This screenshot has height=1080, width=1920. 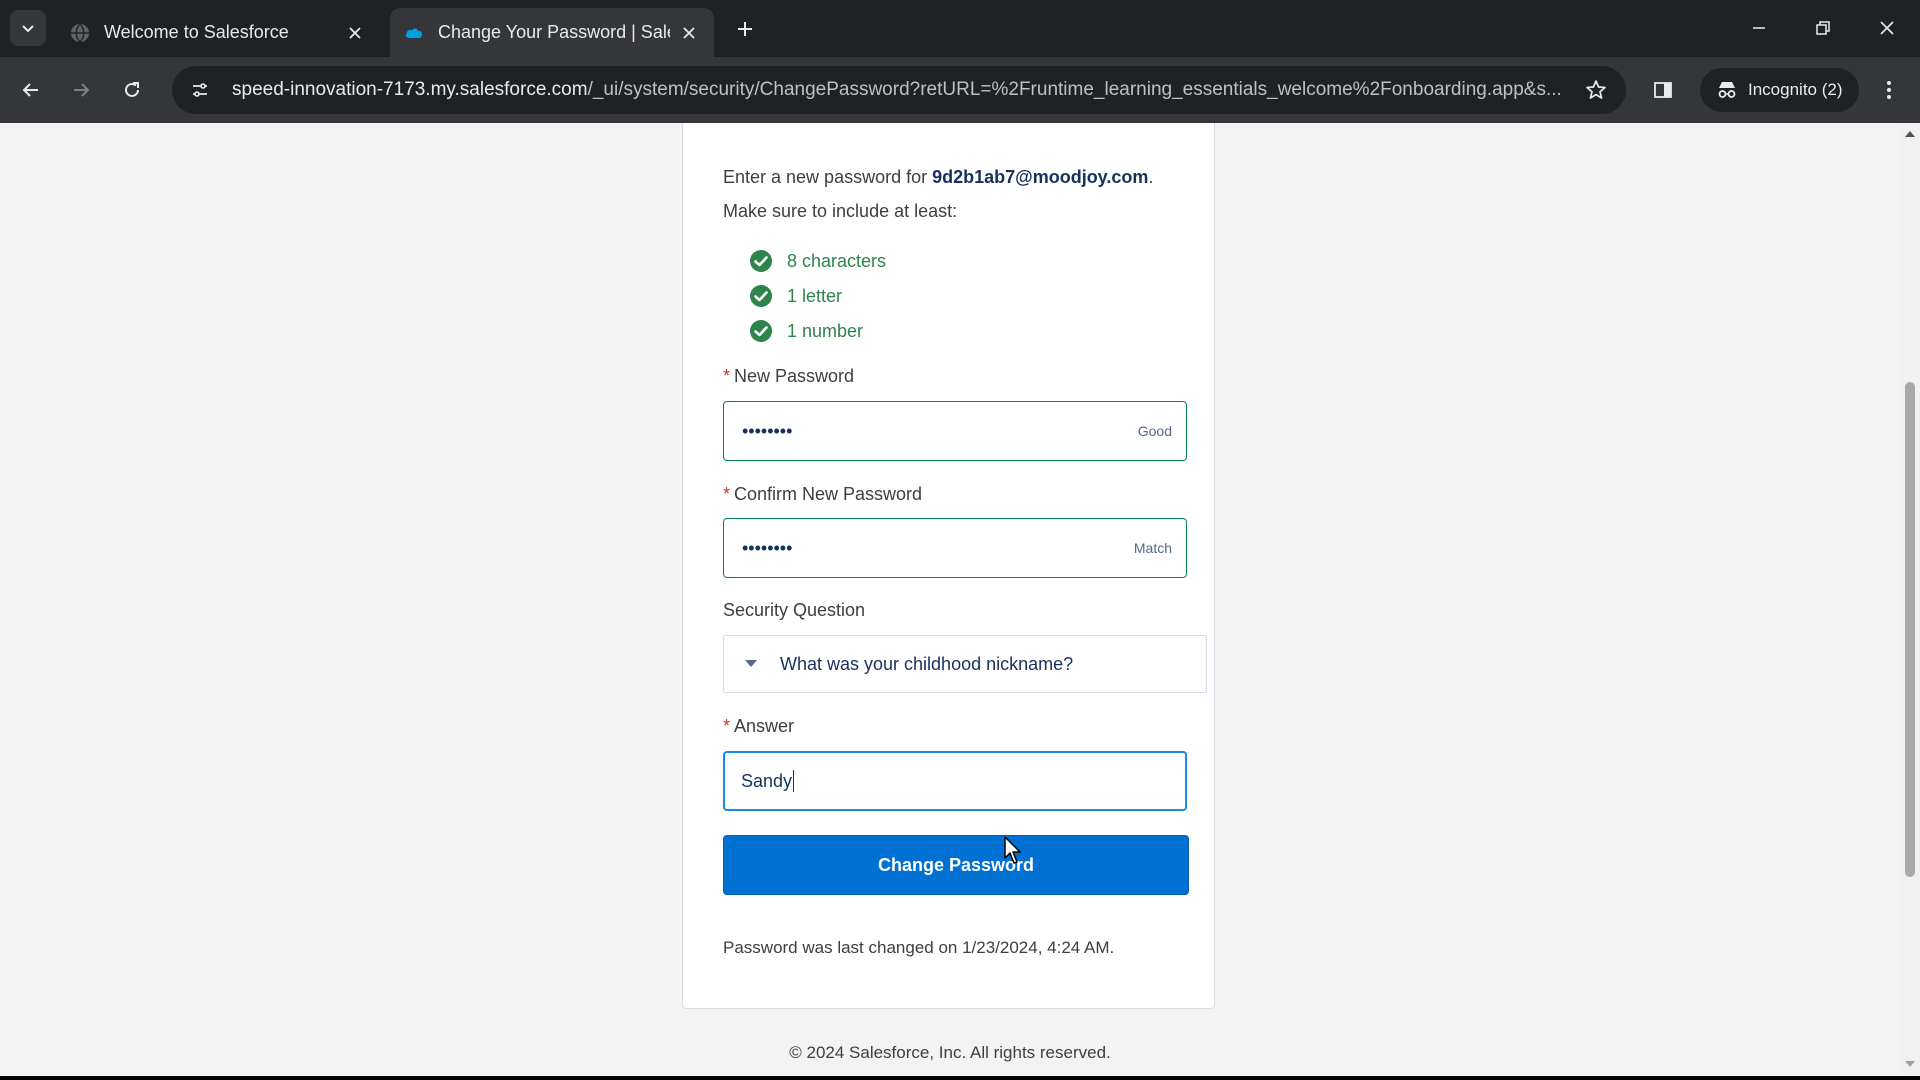 I want to click on intro-prefix: Enter a new password for, so click(x=828, y=177).